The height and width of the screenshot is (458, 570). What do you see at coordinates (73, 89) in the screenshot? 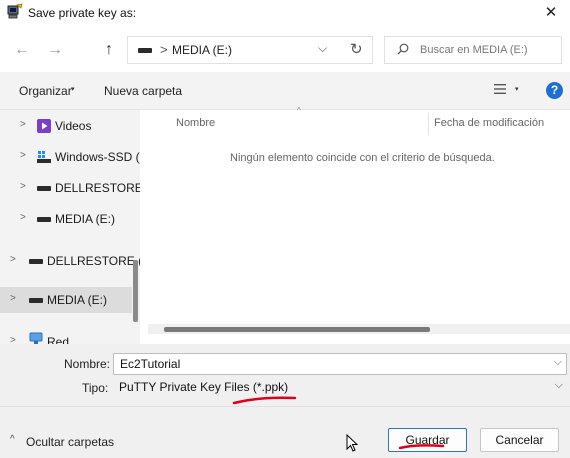
I see `caret-down-icon: ▾` at bounding box center [73, 89].